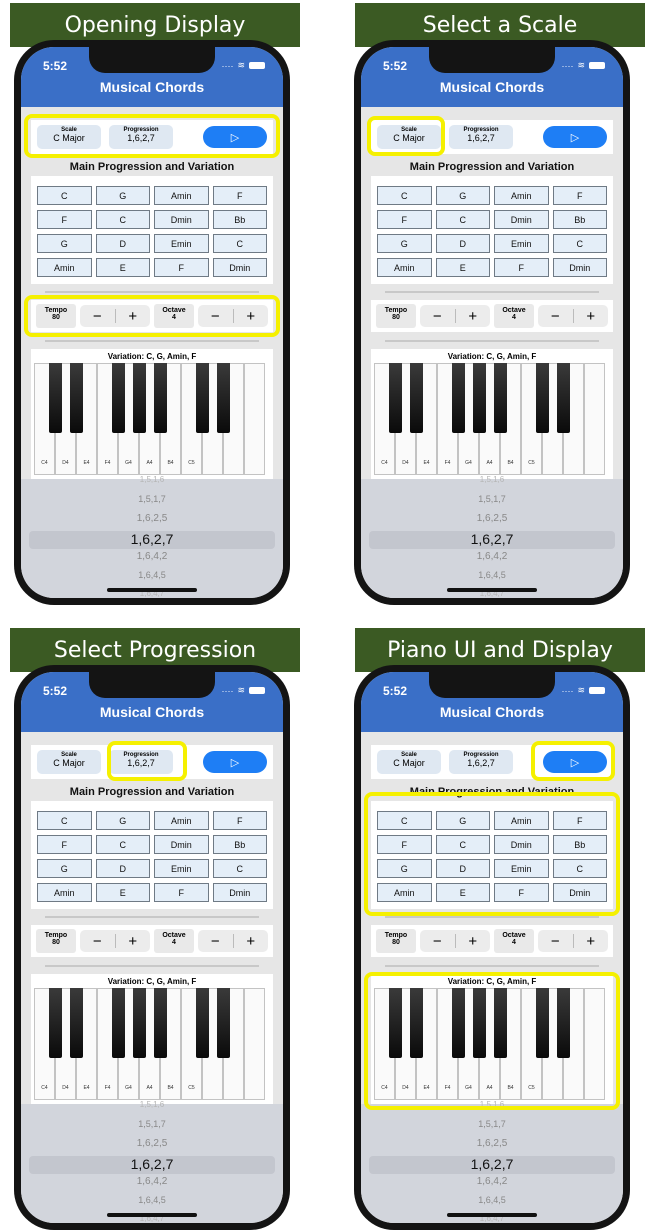 This screenshot has width=650, height=1230. I want to click on picker-item: 1,5,1,7, so click(492, 499).